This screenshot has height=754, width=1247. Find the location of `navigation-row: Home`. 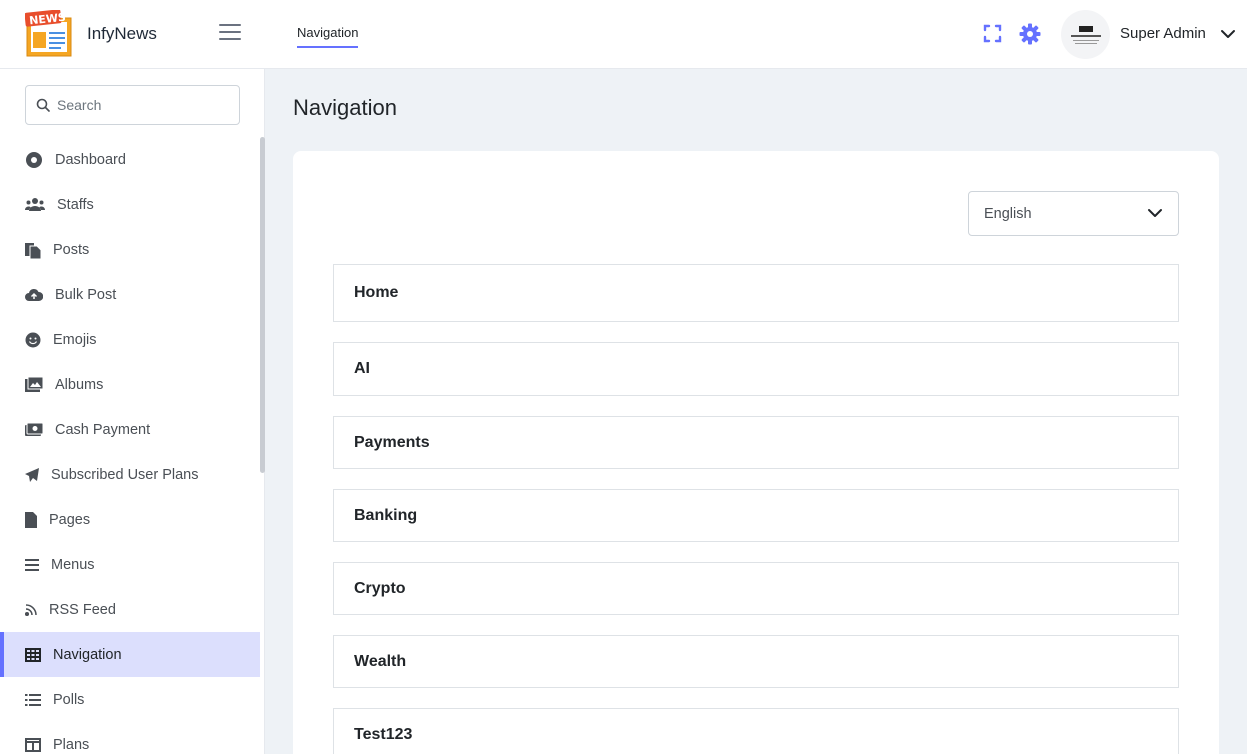

navigation-row: Home is located at coordinates (756, 293).